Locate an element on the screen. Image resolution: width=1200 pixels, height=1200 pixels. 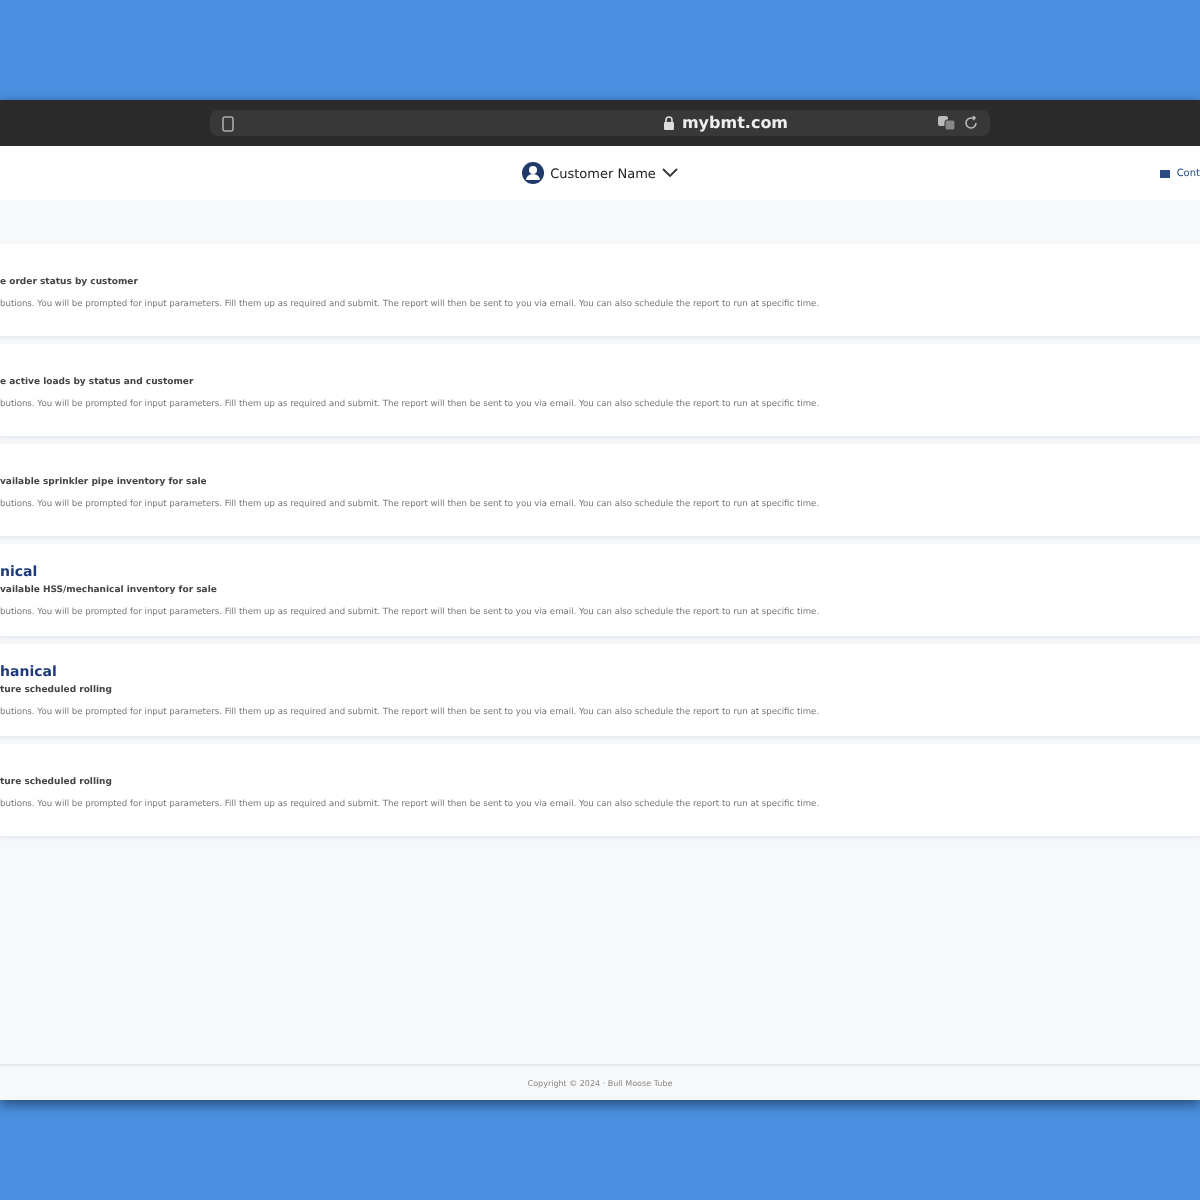
reload-icon is located at coordinates (971, 123).